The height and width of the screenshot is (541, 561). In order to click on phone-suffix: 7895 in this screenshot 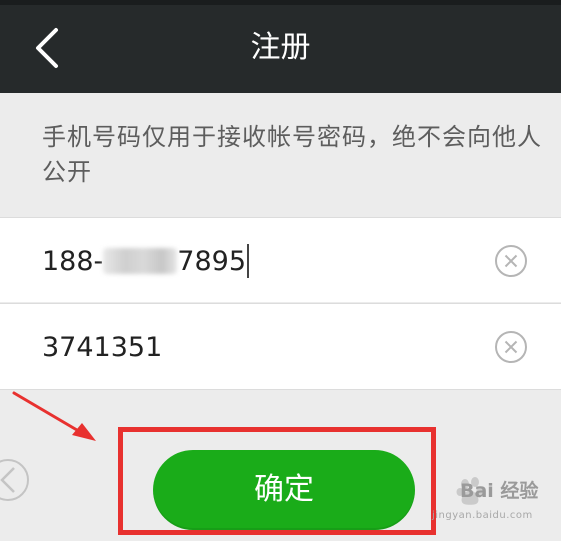, I will do `click(211, 261)`.